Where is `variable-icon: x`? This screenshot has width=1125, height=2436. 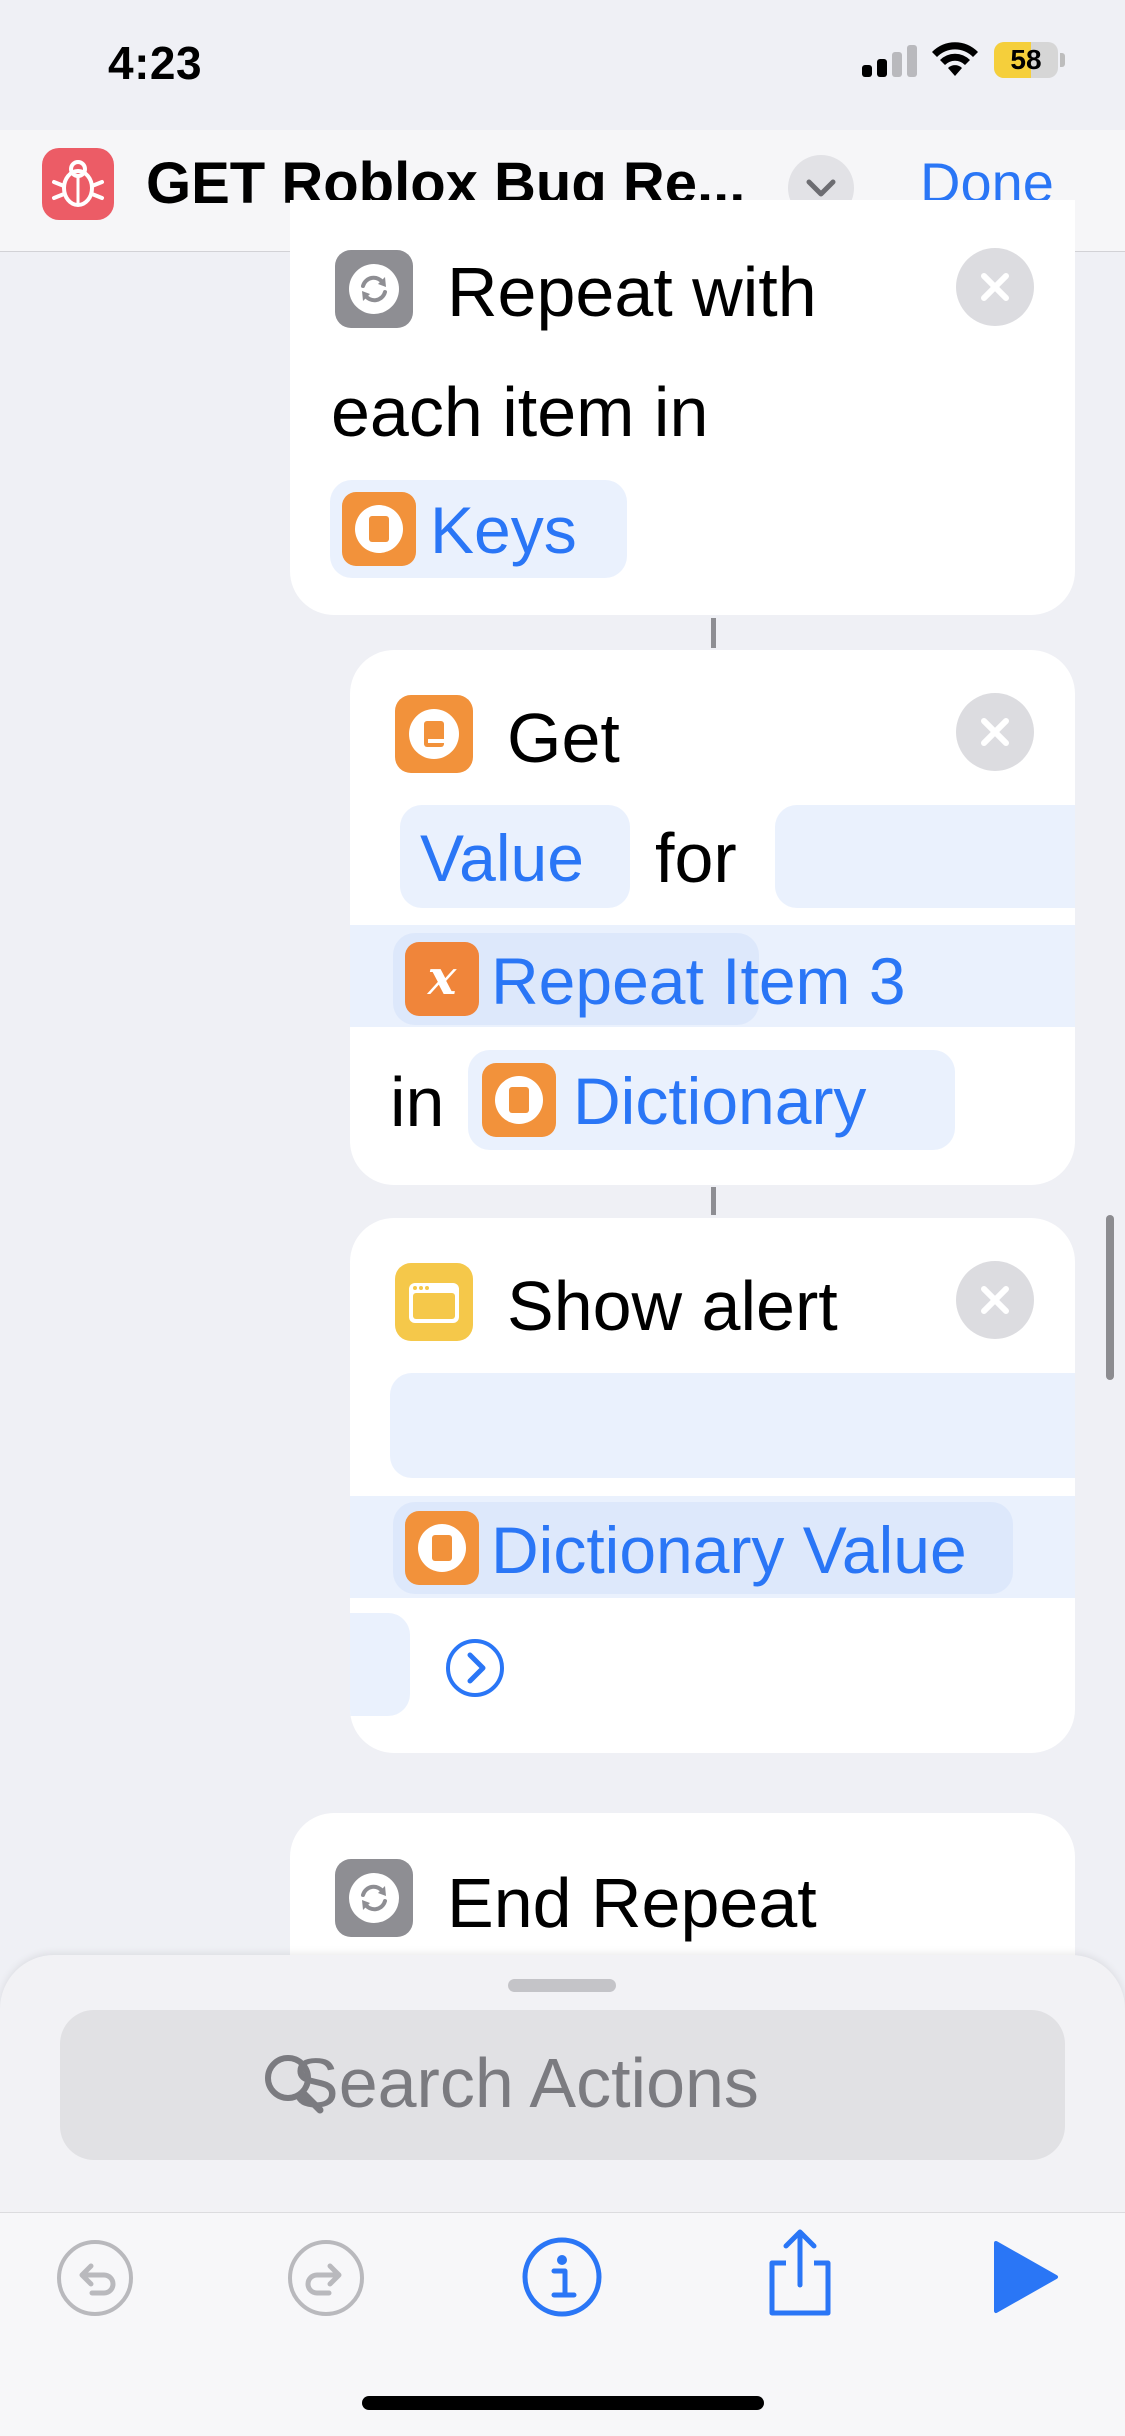
variable-icon: x is located at coordinates (442, 979).